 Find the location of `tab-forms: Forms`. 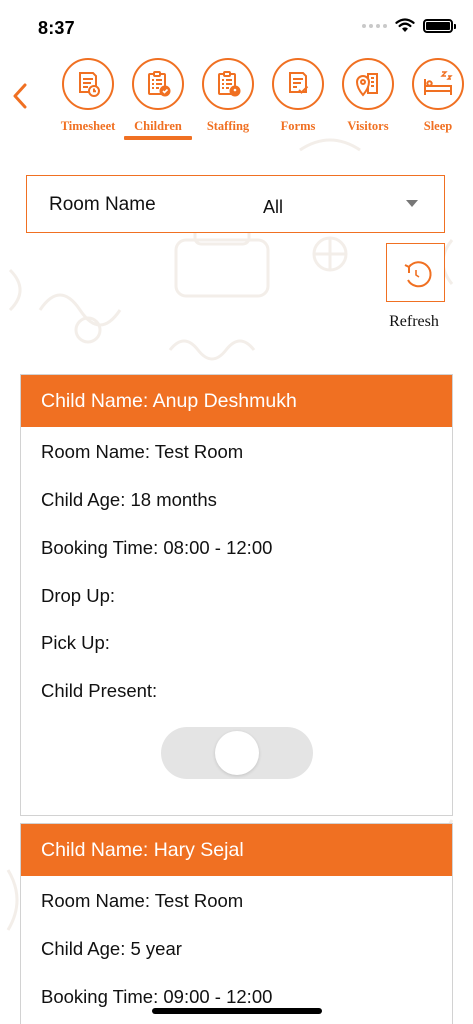

tab-forms: Forms is located at coordinates (298, 101).